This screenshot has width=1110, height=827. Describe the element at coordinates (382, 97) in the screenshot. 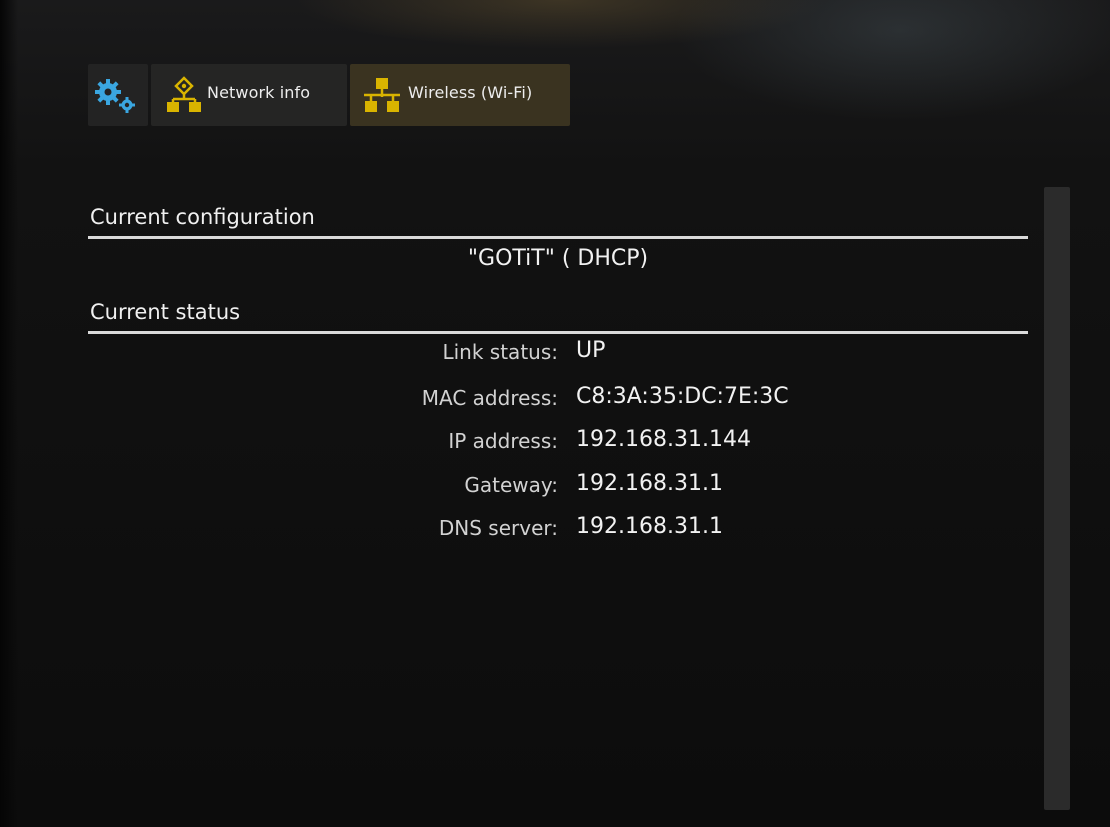

I see `wifi-network-icon` at that location.